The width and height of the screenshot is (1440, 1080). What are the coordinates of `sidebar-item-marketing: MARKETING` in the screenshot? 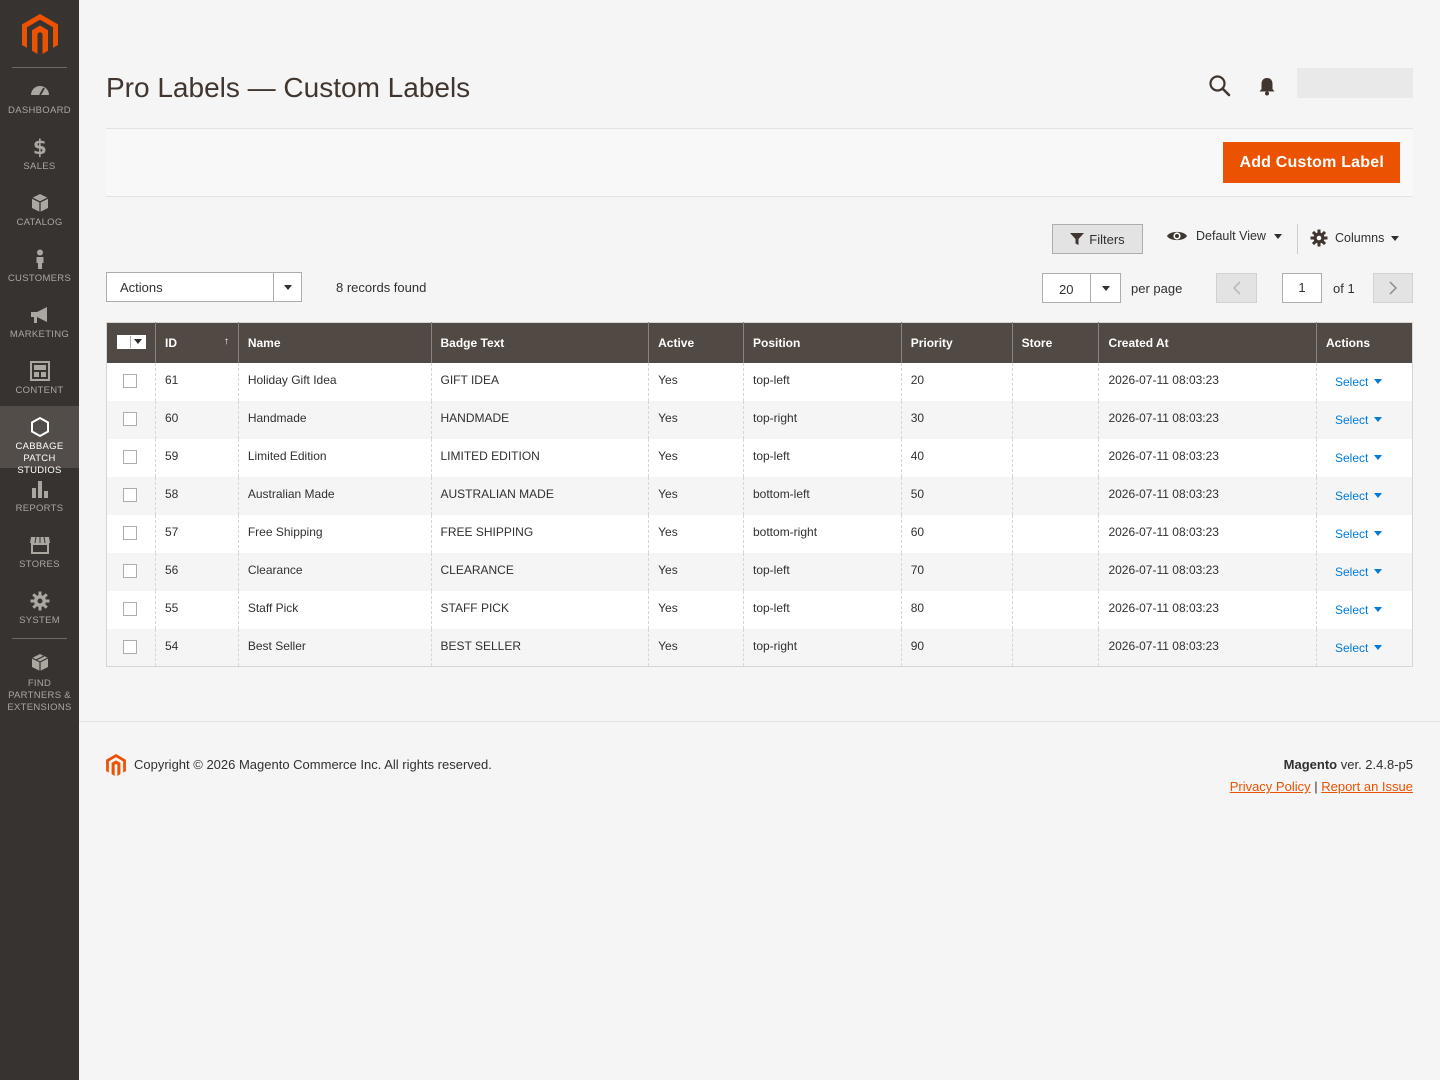 It's located at (39, 322).